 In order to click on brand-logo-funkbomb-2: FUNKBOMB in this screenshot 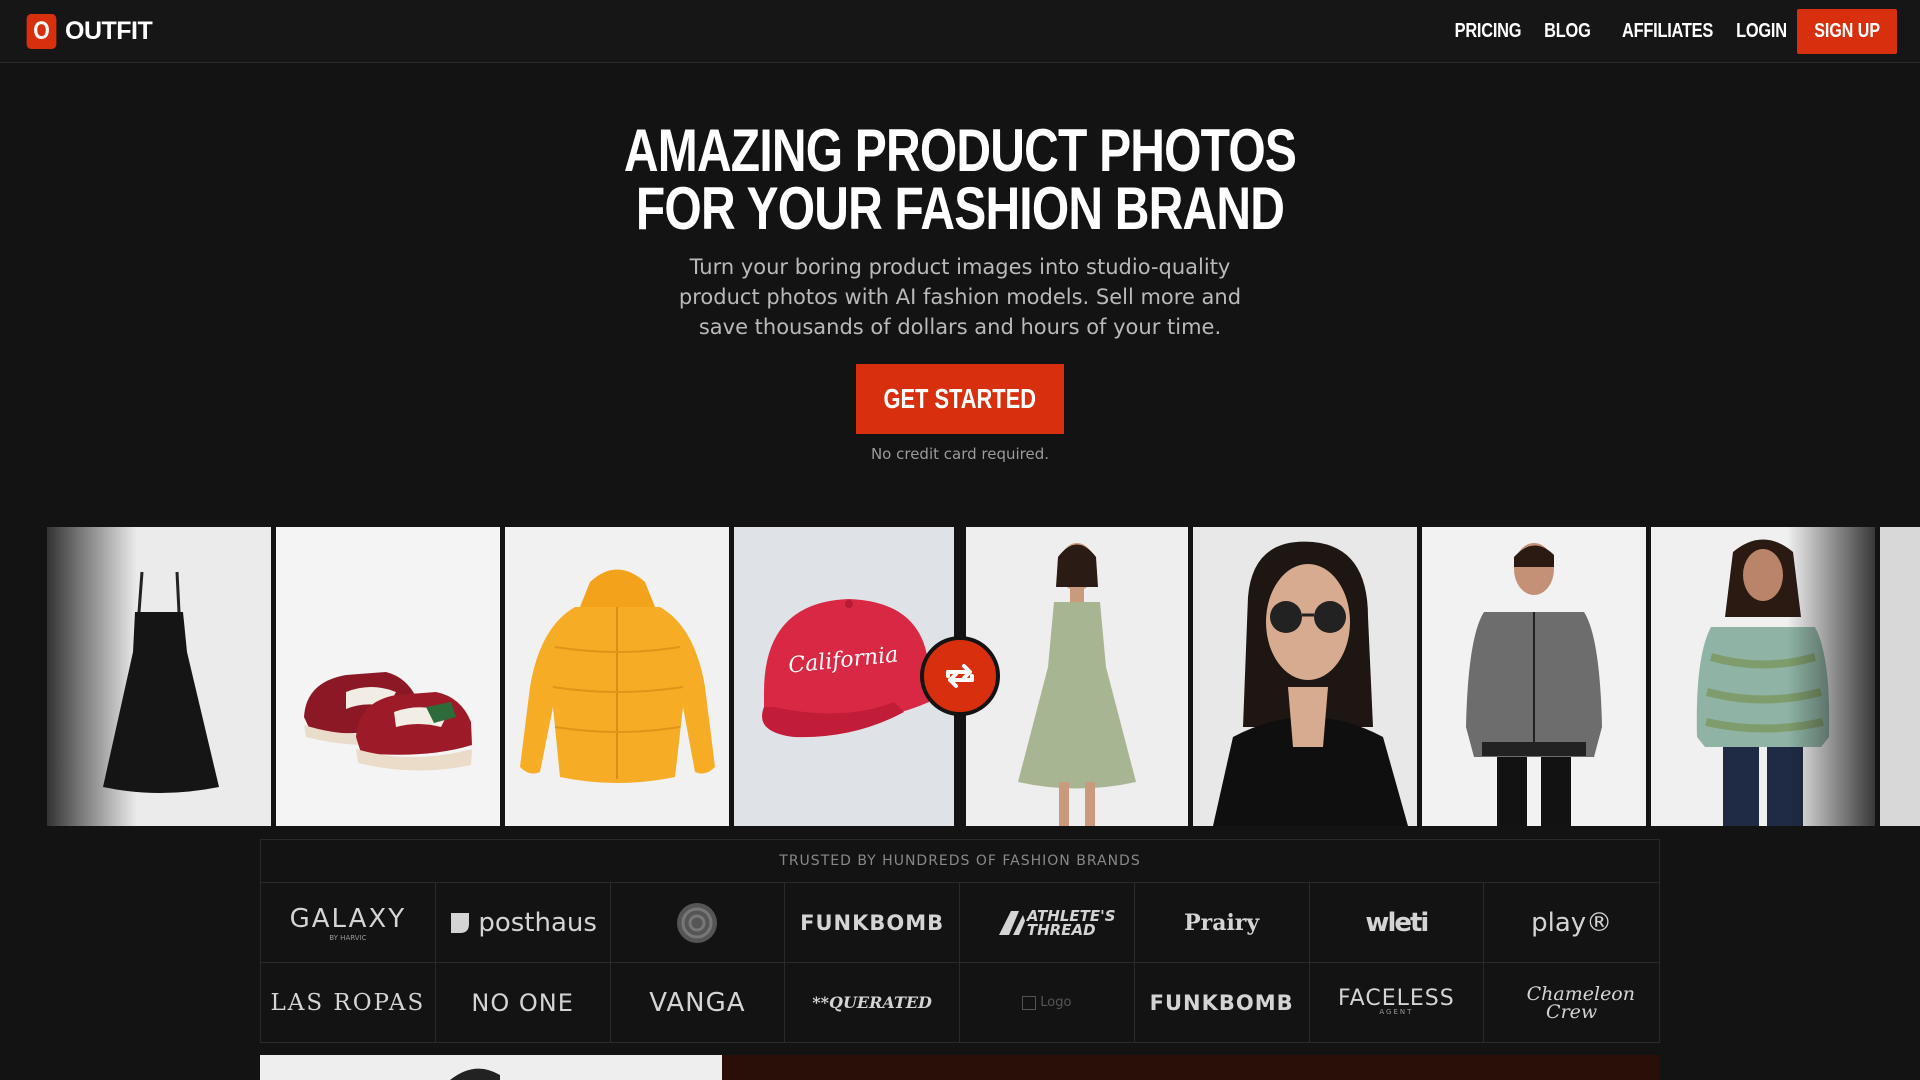, I will do `click(1222, 1003)`.